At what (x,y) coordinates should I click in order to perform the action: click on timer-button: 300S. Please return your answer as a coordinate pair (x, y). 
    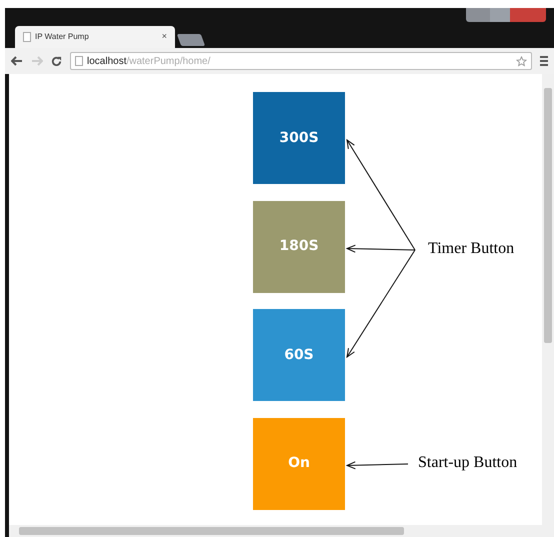
    Looking at the image, I should click on (299, 138).